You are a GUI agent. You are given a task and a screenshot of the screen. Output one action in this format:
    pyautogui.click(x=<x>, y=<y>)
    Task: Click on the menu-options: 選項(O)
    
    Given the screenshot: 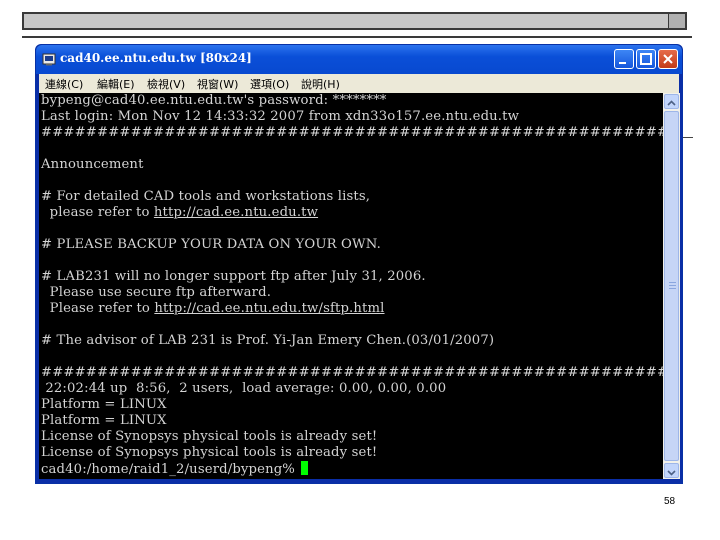 What is the action you would take?
    pyautogui.click(x=269, y=84)
    